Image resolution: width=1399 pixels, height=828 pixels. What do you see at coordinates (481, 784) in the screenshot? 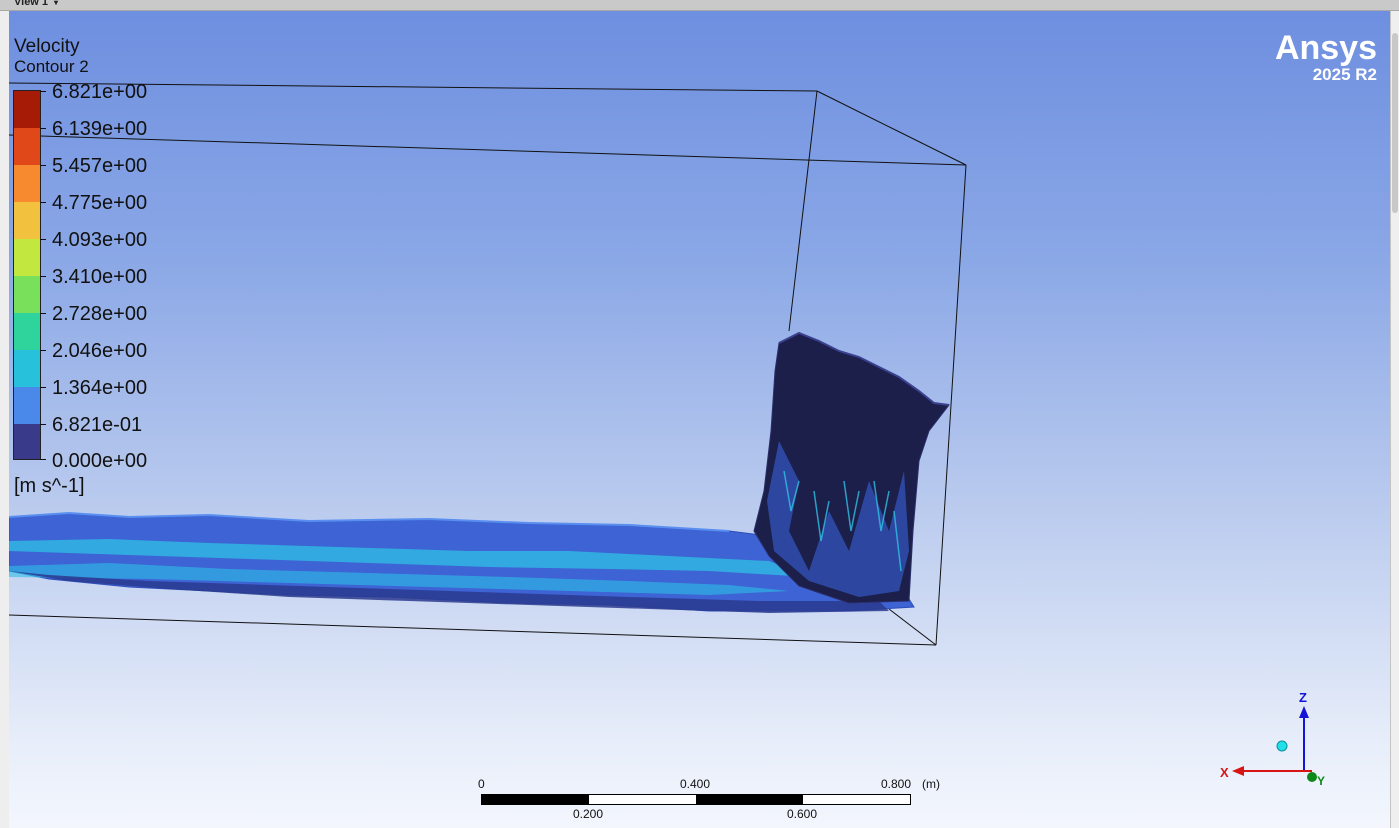
I see `scale-label: 0` at bounding box center [481, 784].